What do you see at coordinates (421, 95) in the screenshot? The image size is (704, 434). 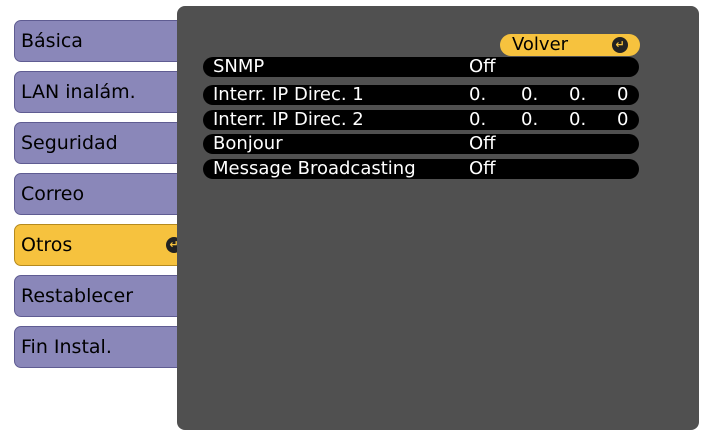 I see `row-ip-address-1: Interr. IP Direc. 1 0. 0. 0. 0` at bounding box center [421, 95].